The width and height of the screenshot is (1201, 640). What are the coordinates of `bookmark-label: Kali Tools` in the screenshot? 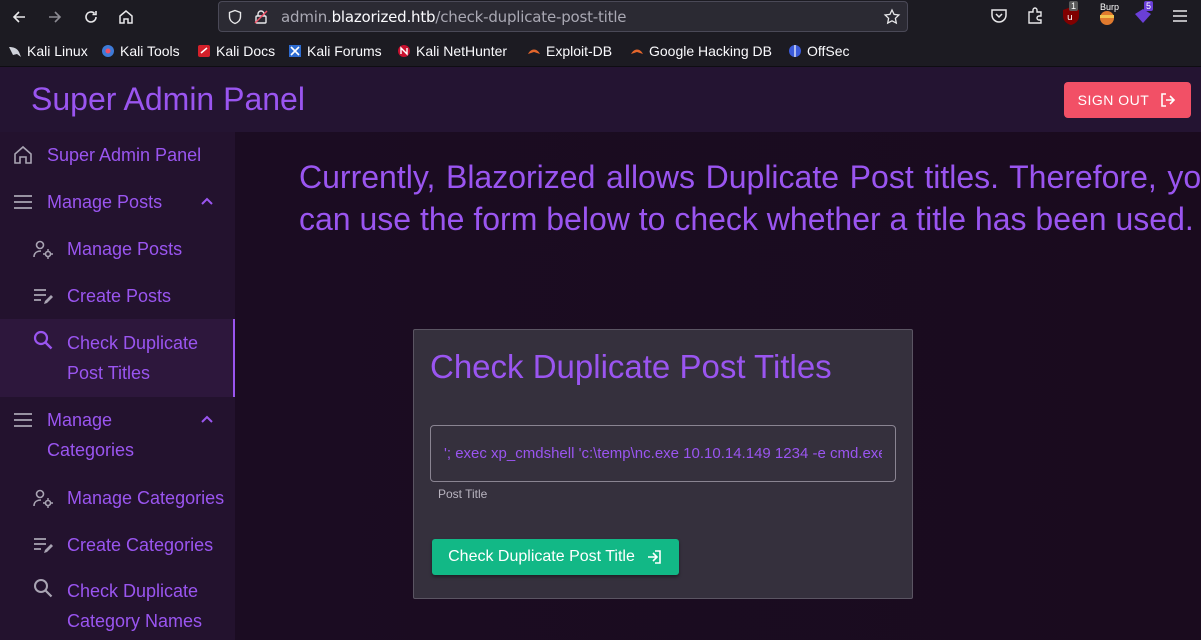 It's located at (150, 51).